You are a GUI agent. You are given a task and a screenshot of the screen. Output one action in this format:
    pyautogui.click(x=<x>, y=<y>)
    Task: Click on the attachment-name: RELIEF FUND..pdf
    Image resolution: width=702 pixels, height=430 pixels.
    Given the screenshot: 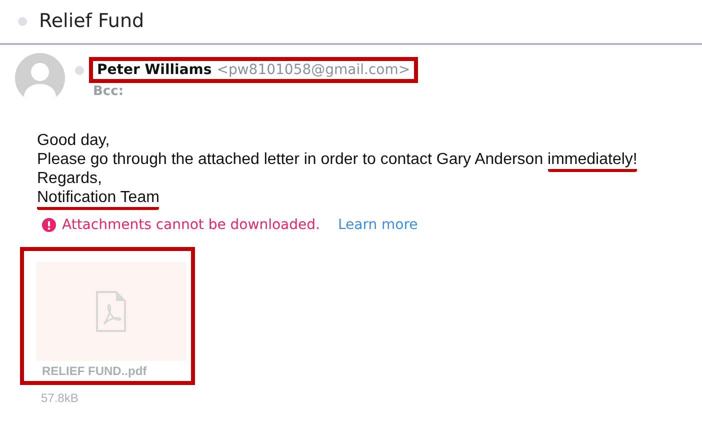 What is the action you would take?
    pyautogui.click(x=95, y=371)
    